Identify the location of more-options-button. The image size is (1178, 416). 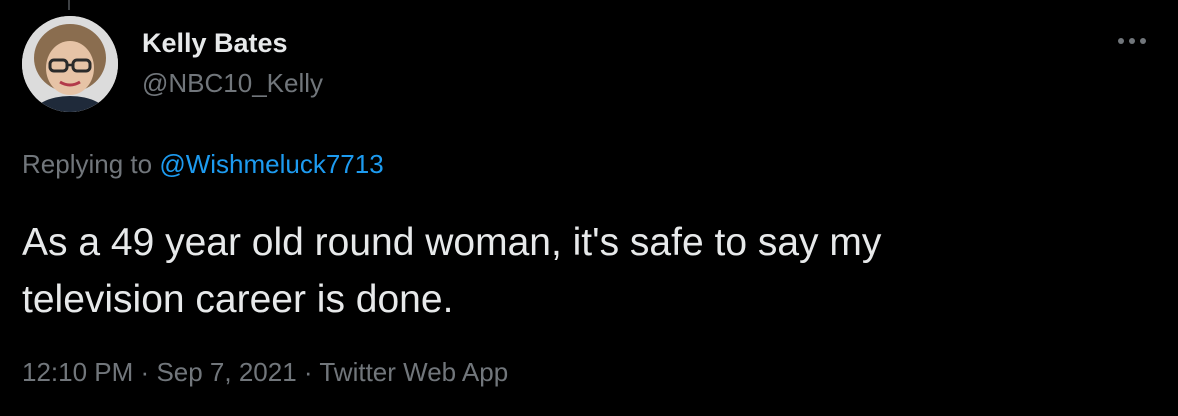
(1132, 41).